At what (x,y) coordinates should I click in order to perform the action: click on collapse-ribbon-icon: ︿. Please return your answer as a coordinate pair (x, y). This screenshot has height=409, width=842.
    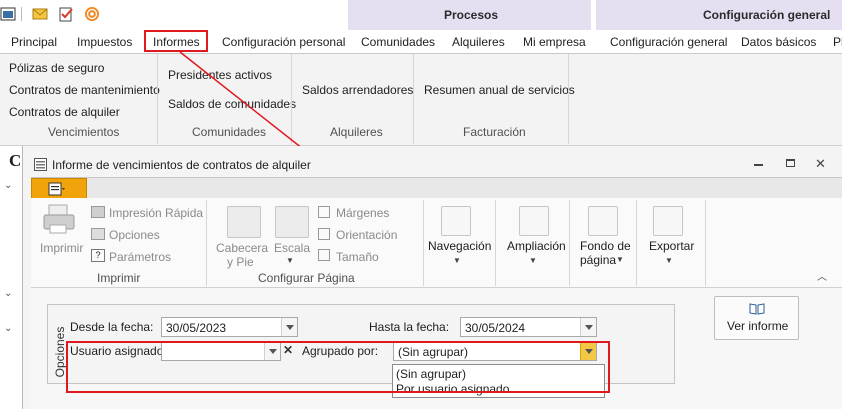
    Looking at the image, I should click on (822, 275).